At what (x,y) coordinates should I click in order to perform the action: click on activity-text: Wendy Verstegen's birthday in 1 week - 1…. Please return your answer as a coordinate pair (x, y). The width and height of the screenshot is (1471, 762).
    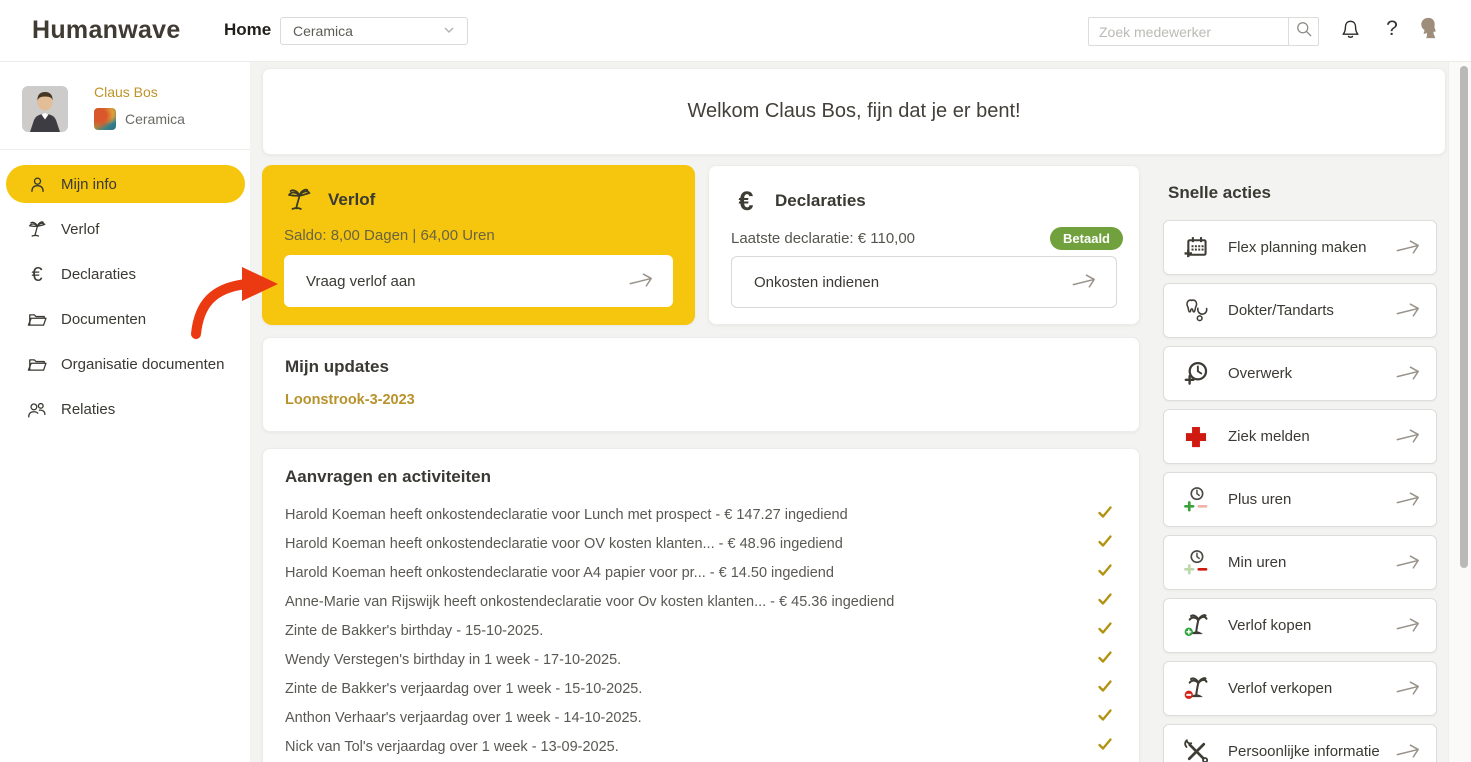
    Looking at the image, I should click on (453, 659).